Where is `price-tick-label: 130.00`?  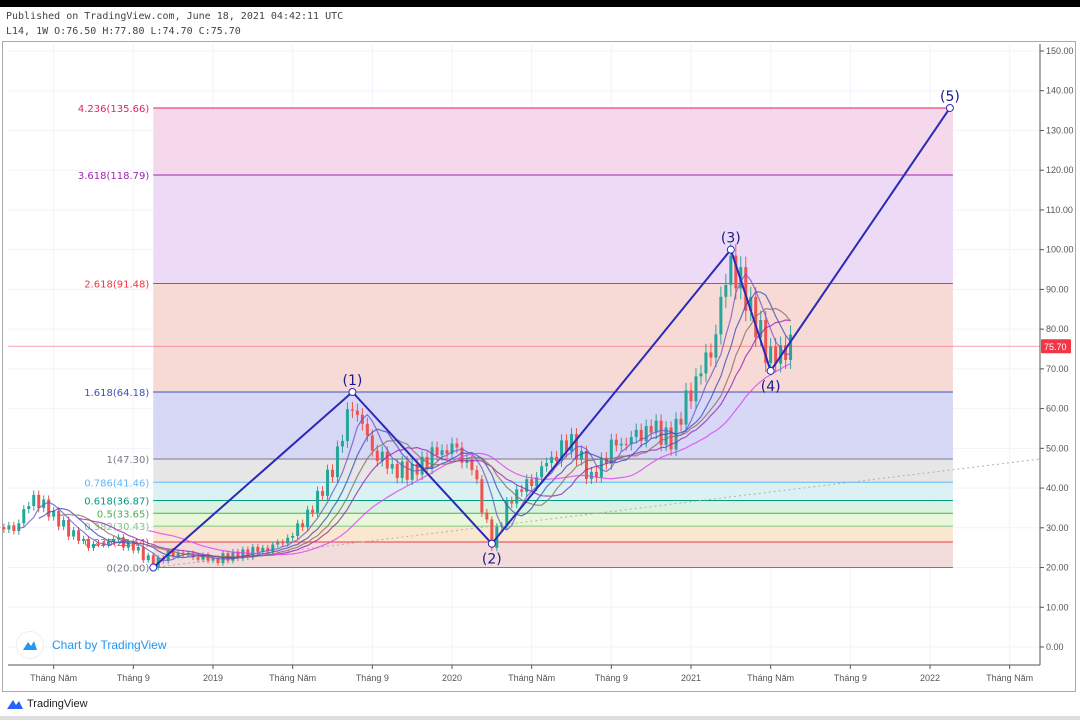
price-tick-label: 130.00 is located at coordinates (1060, 130).